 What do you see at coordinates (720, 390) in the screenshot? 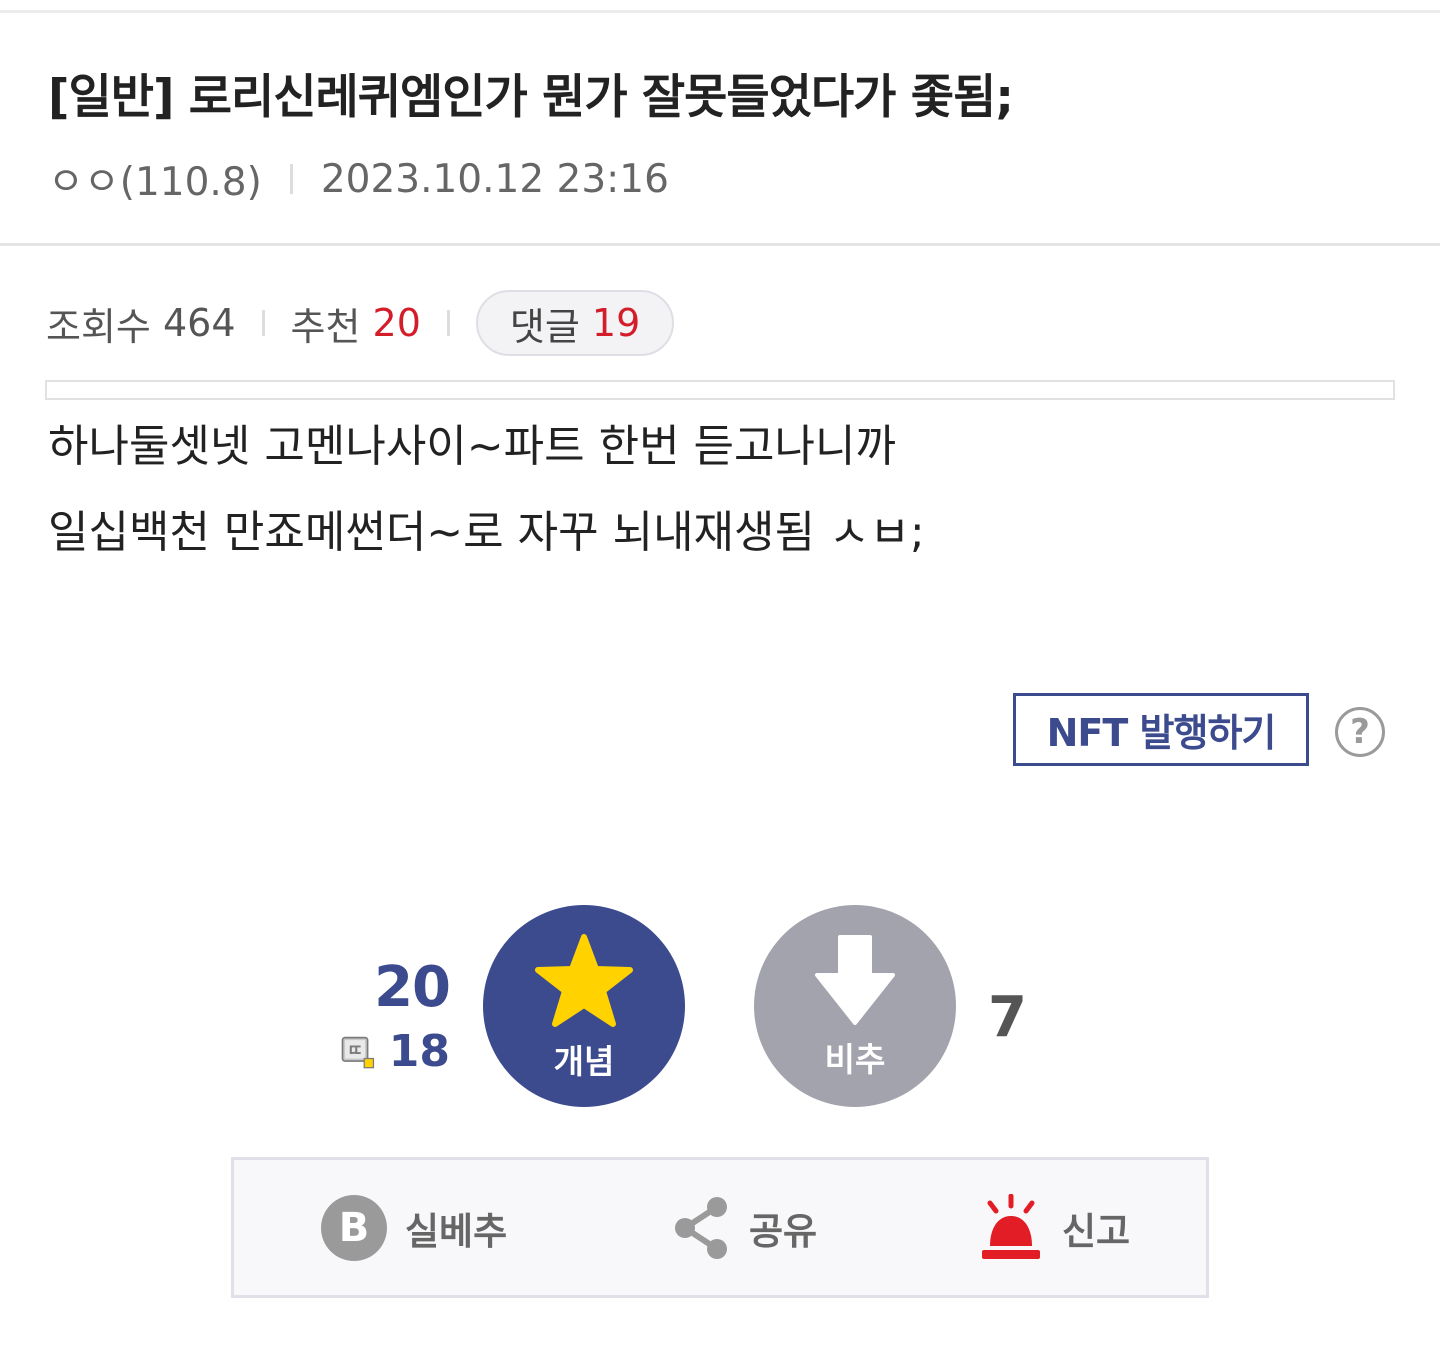
I see `content-top-border` at bounding box center [720, 390].